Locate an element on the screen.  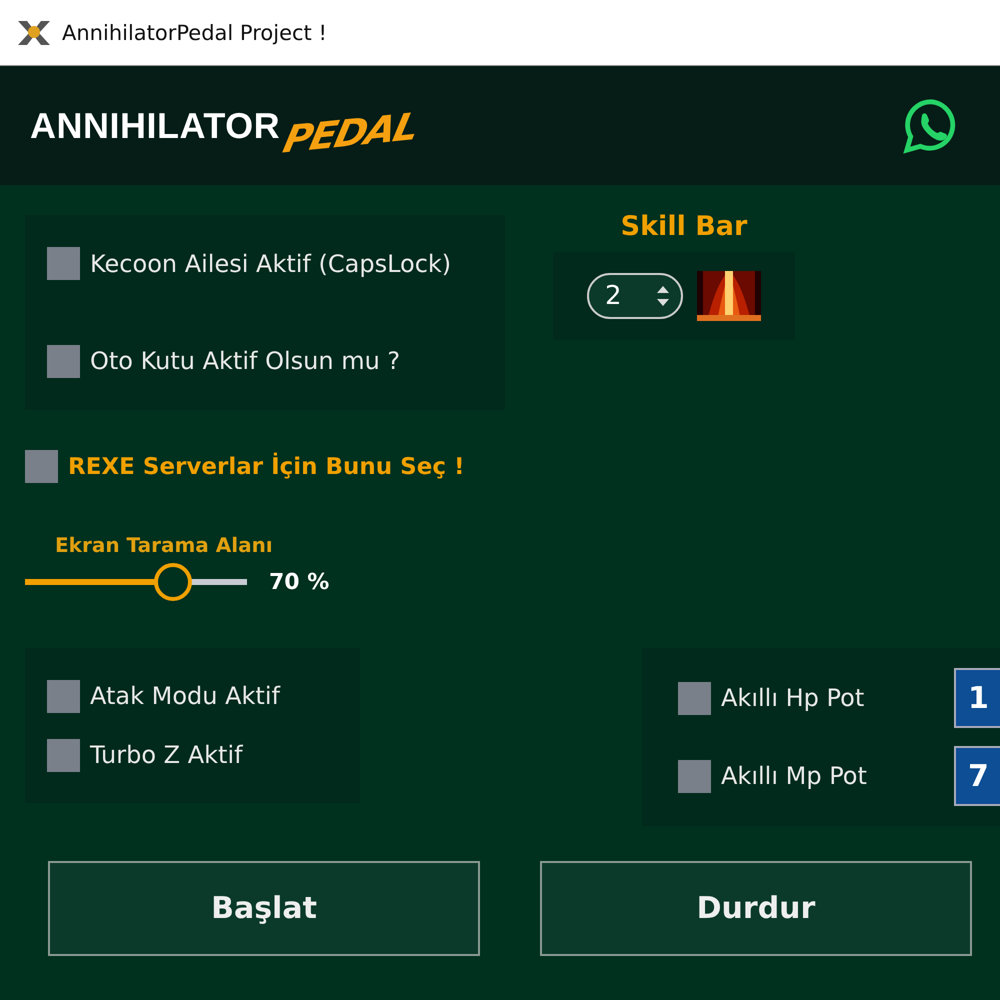
checkbox-label: Turbo Z Aktif is located at coordinates (166, 755).